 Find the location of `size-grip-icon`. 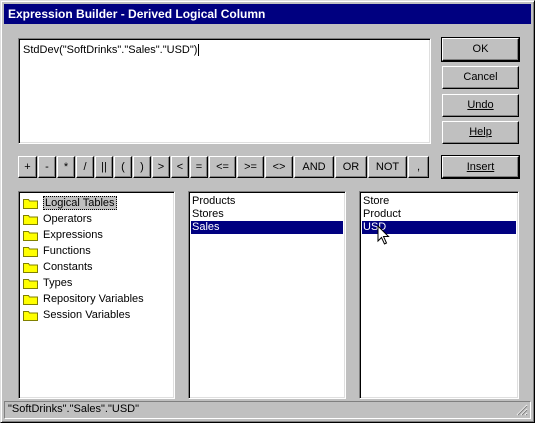

size-grip-icon is located at coordinates (522, 410).